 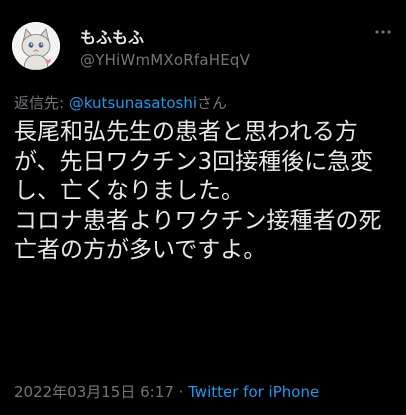 What do you see at coordinates (212, 103) in the screenshot?
I see `reply-suffix: さん` at bounding box center [212, 103].